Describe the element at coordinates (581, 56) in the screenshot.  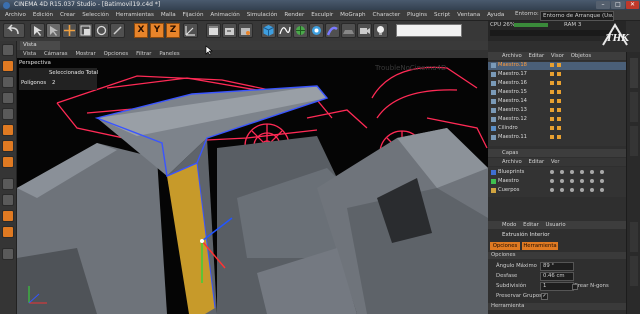
I see `object-menu-objetos: Objetos` at that location.